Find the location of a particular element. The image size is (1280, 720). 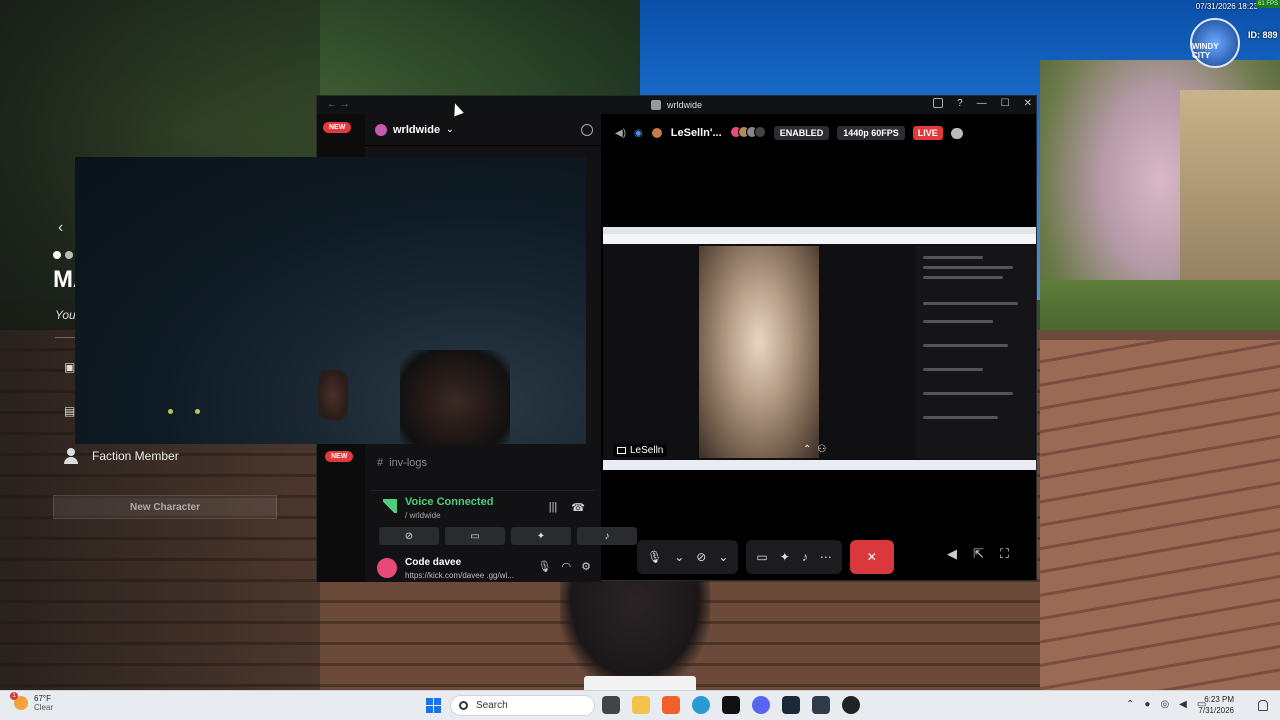

activities-button: ✦ is located at coordinates (541, 536).